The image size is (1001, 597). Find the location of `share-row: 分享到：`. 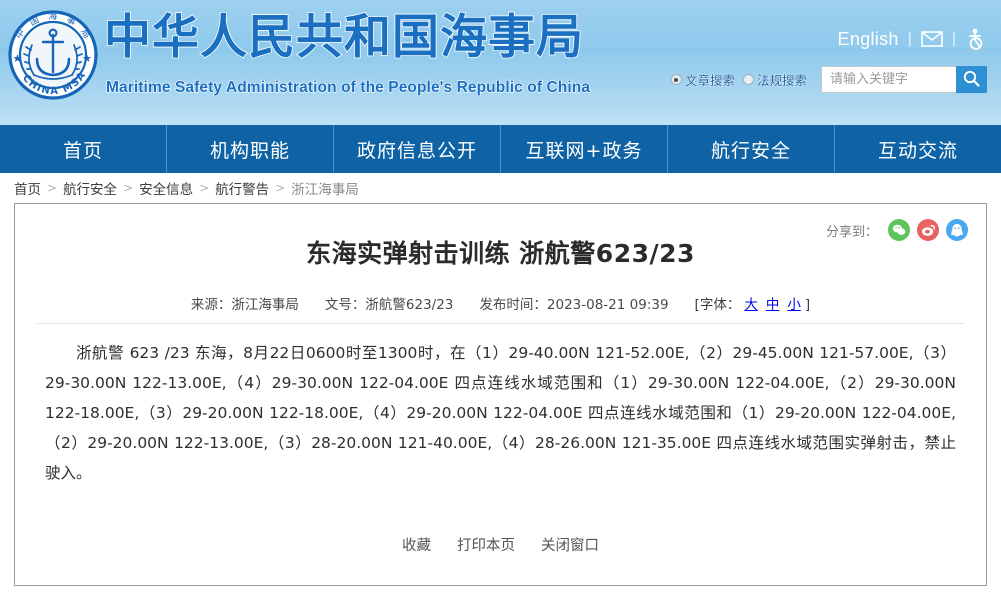

share-row: 分享到： is located at coordinates (897, 230).